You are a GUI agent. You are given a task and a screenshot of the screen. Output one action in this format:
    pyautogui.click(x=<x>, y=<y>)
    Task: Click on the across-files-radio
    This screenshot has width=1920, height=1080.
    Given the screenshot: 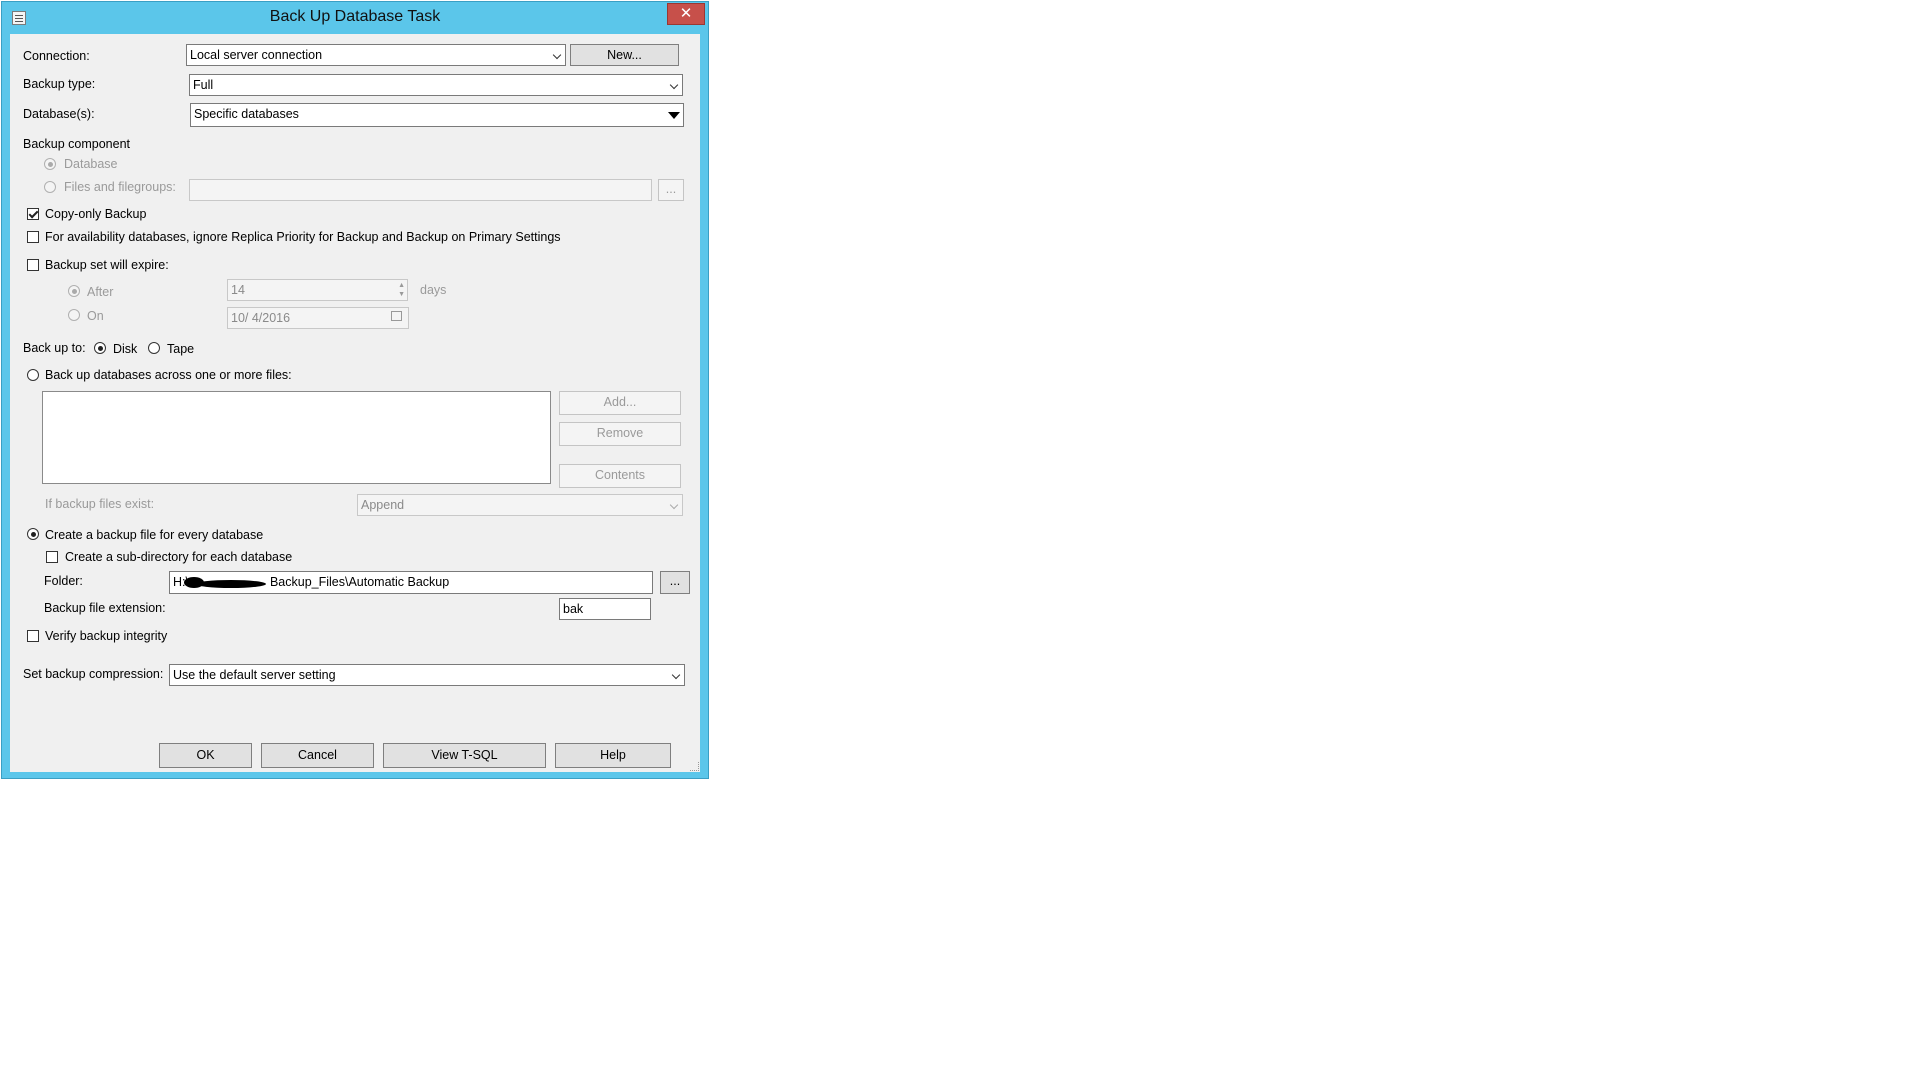 What is the action you would take?
    pyautogui.click(x=33, y=375)
    